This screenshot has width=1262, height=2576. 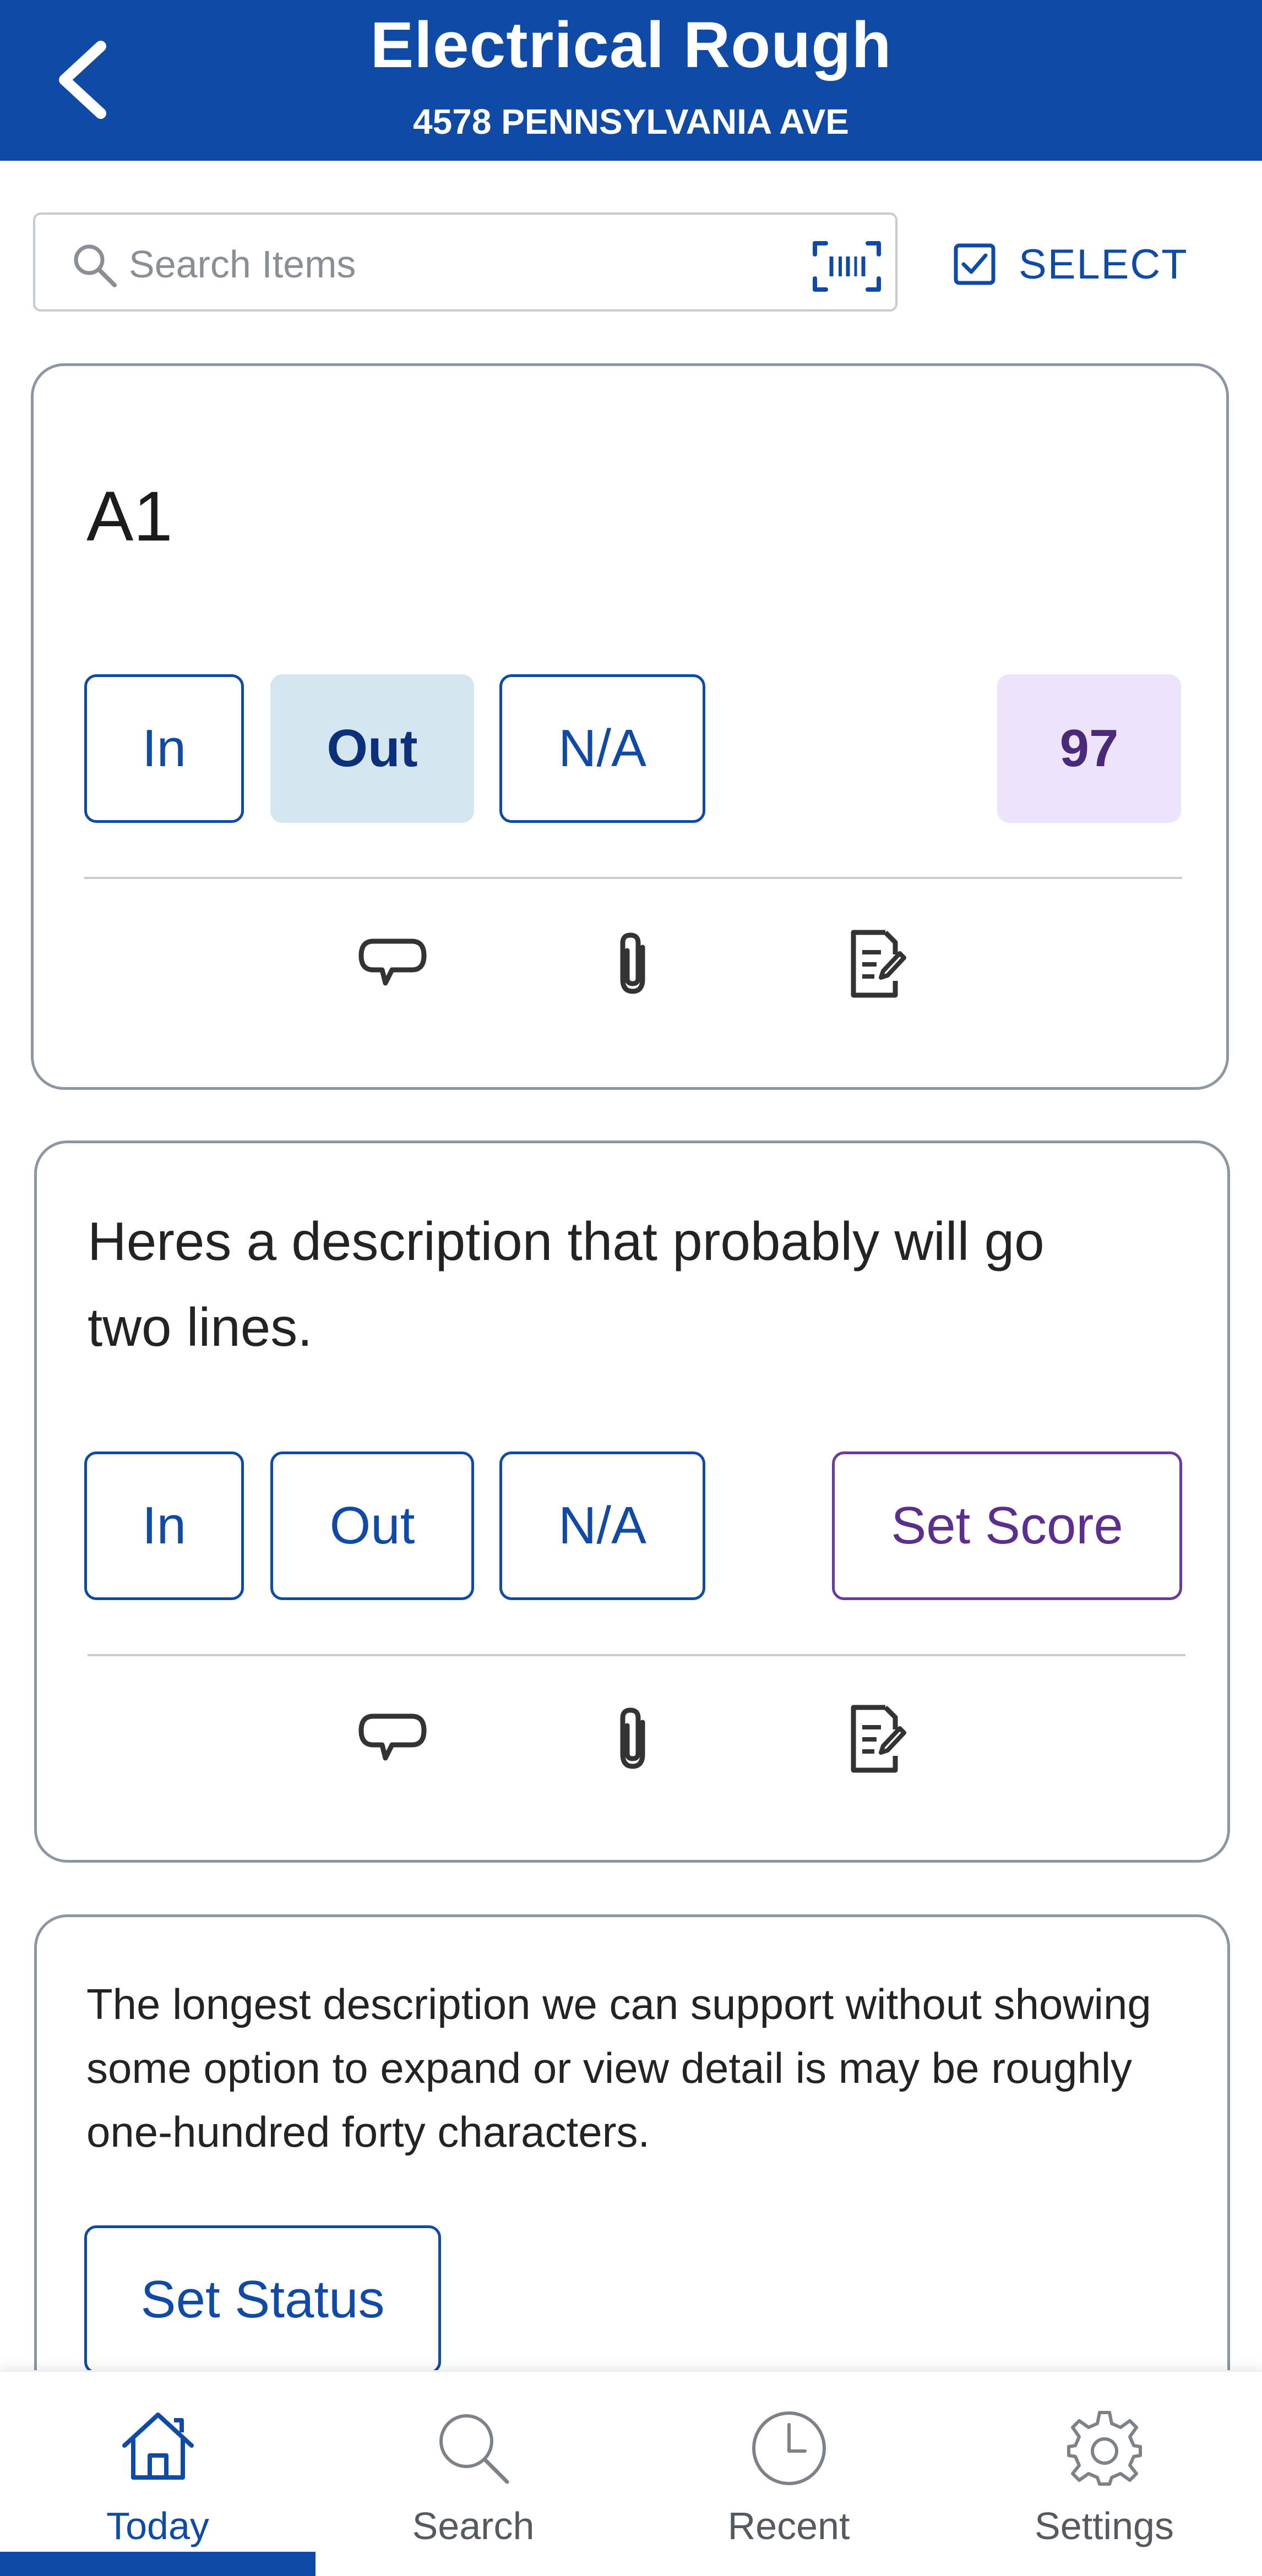 I want to click on tab-label: Search, so click(x=473, y=2526).